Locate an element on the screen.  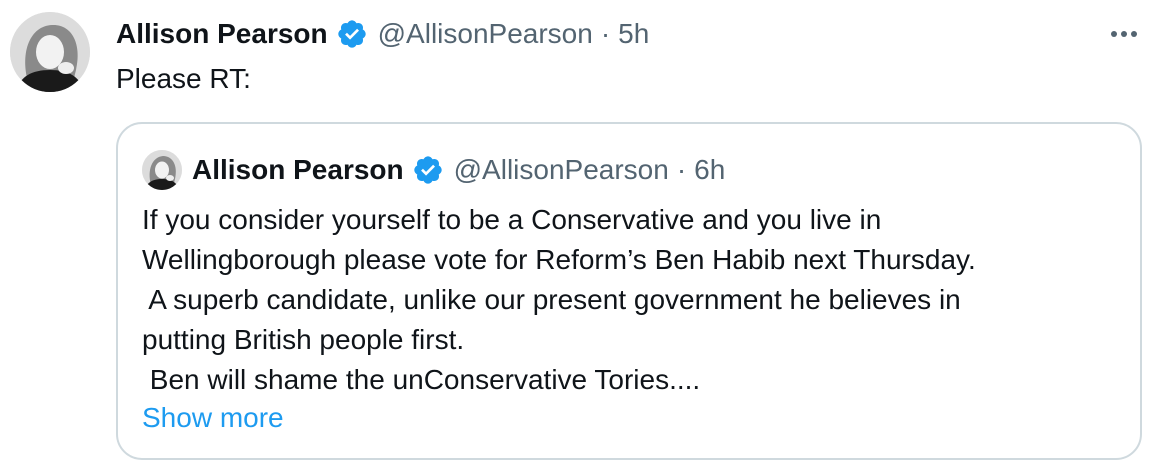
tweet-timestamp: 5h is located at coordinates (633, 34).